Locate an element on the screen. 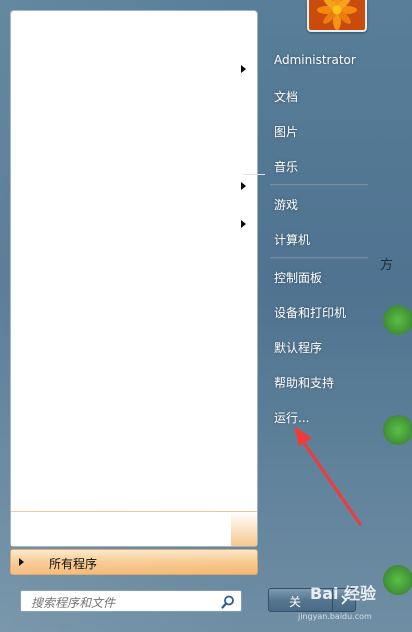  menu-item-help-support: 帮助和支持 is located at coordinates (304, 382).